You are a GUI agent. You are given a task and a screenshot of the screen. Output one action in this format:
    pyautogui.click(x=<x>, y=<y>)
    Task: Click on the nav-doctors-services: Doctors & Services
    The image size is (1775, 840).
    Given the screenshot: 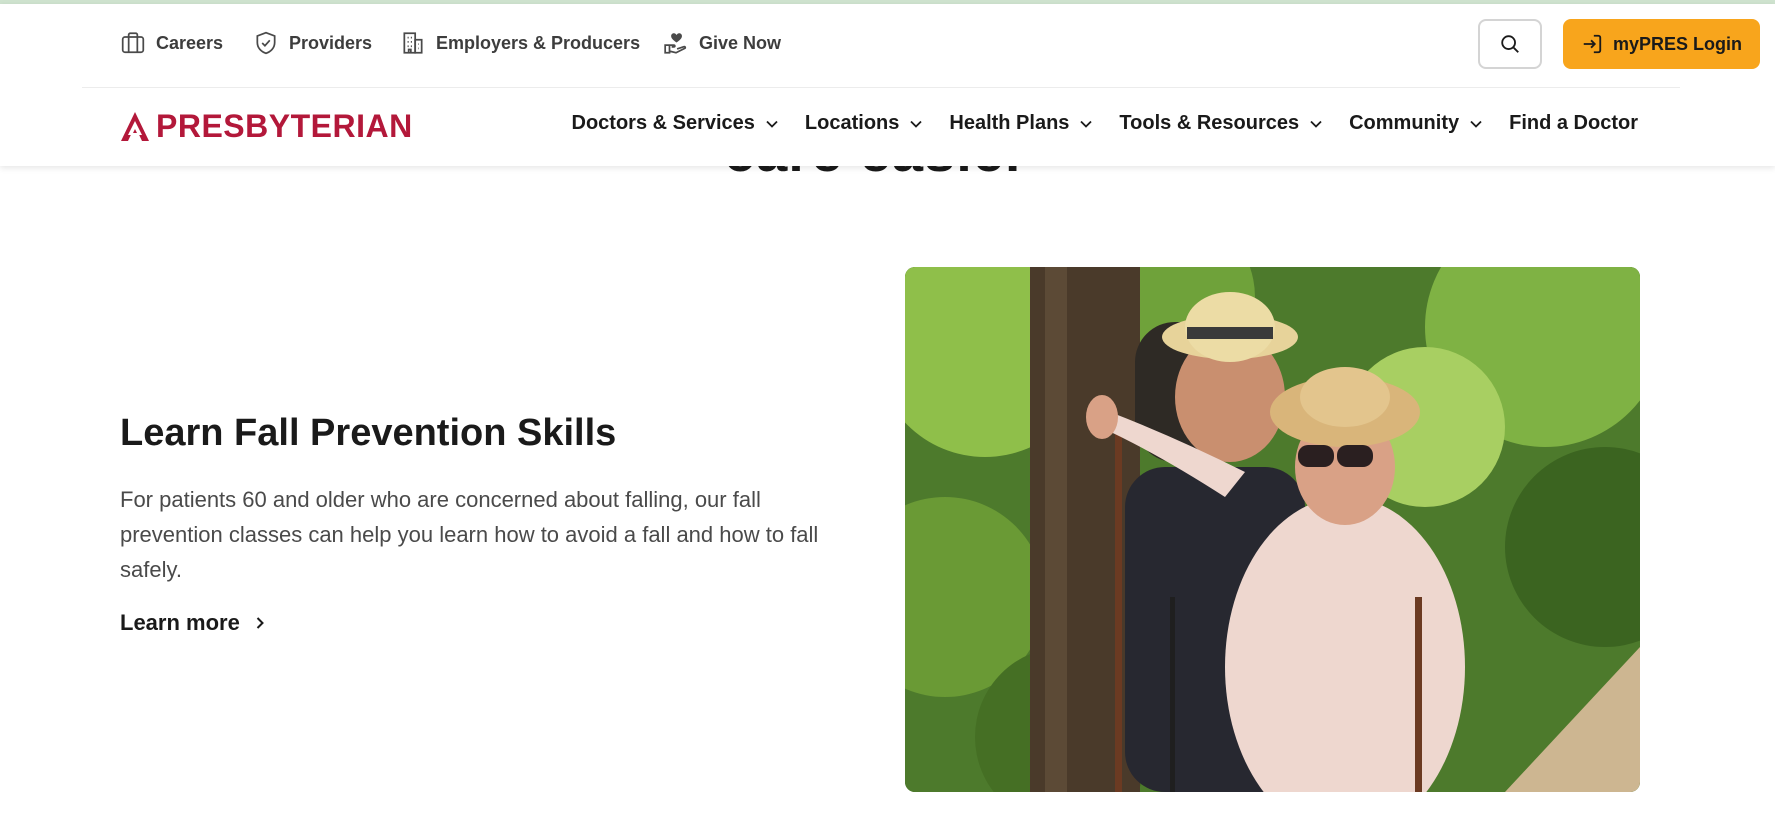 What is the action you would take?
    pyautogui.click(x=675, y=123)
    